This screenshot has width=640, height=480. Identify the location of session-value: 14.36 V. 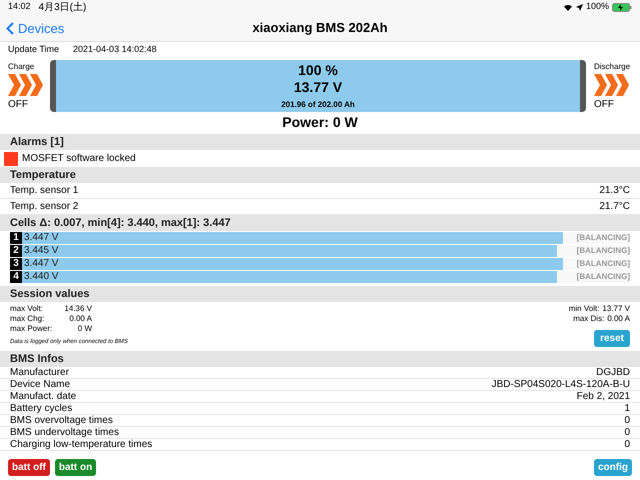
(77, 309).